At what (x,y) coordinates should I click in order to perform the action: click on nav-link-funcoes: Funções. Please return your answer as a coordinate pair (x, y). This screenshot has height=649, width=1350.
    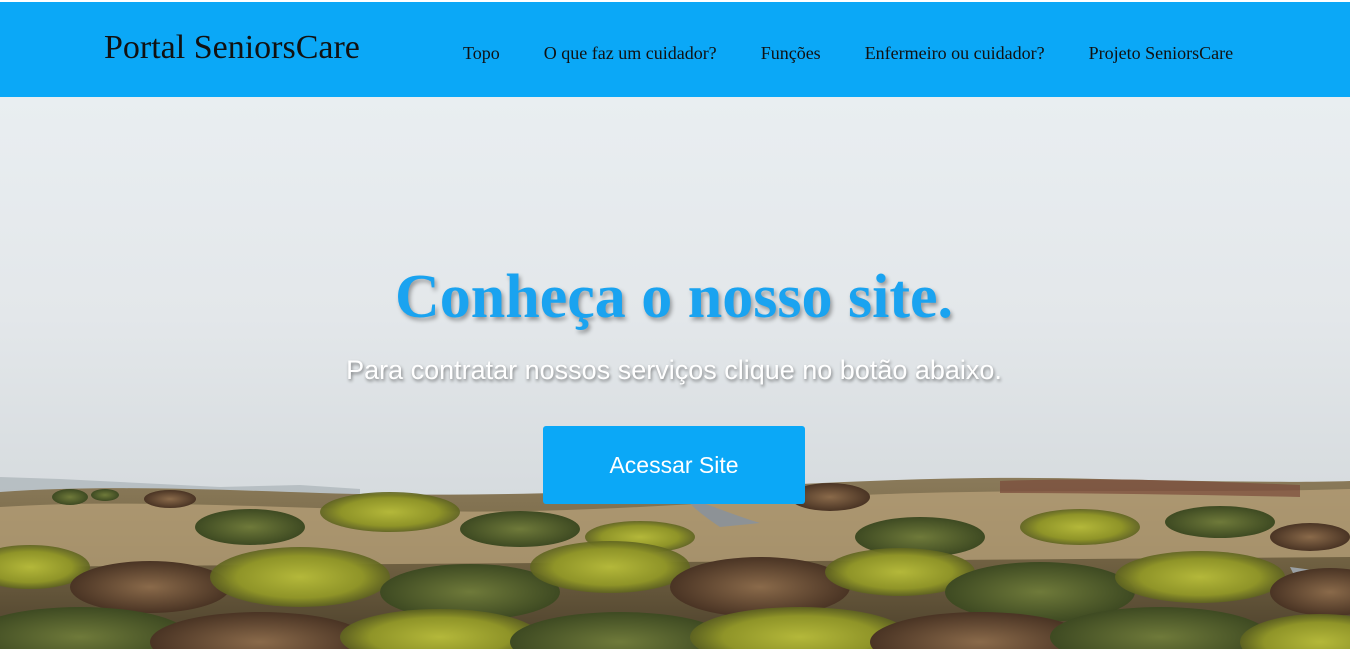
    Looking at the image, I should click on (791, 53).